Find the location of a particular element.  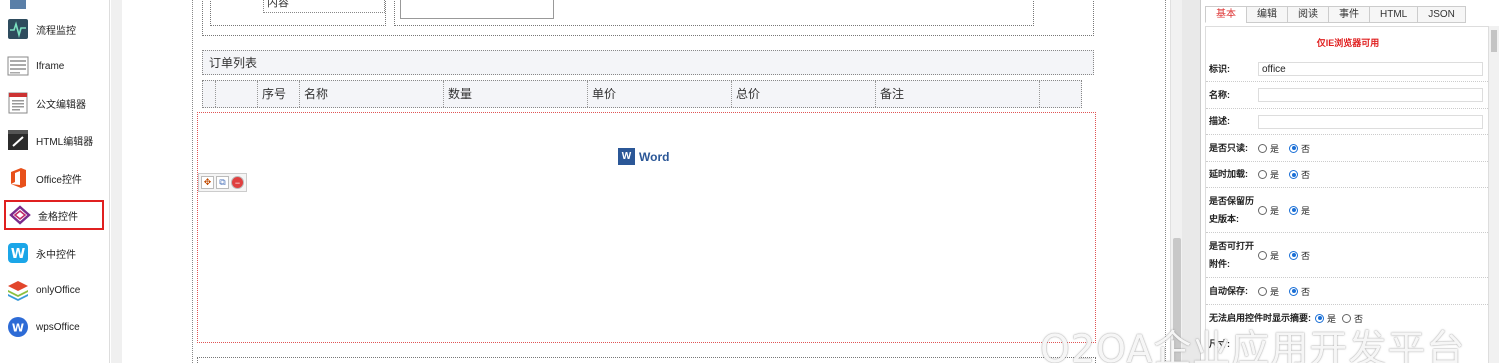

table-header-qty: 数量 is located at coordinates (515, 94).